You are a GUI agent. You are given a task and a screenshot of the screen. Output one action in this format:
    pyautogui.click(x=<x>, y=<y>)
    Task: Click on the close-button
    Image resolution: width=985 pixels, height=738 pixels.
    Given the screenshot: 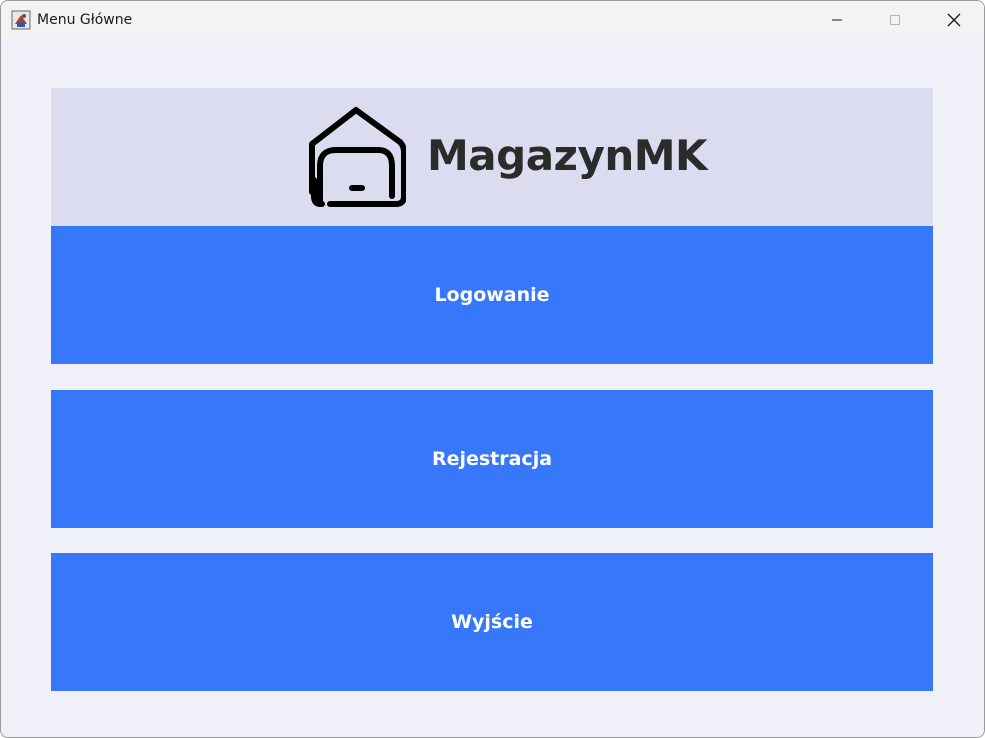 What is the action you would take?
    pyautogui.click(x=954, y=19)
    